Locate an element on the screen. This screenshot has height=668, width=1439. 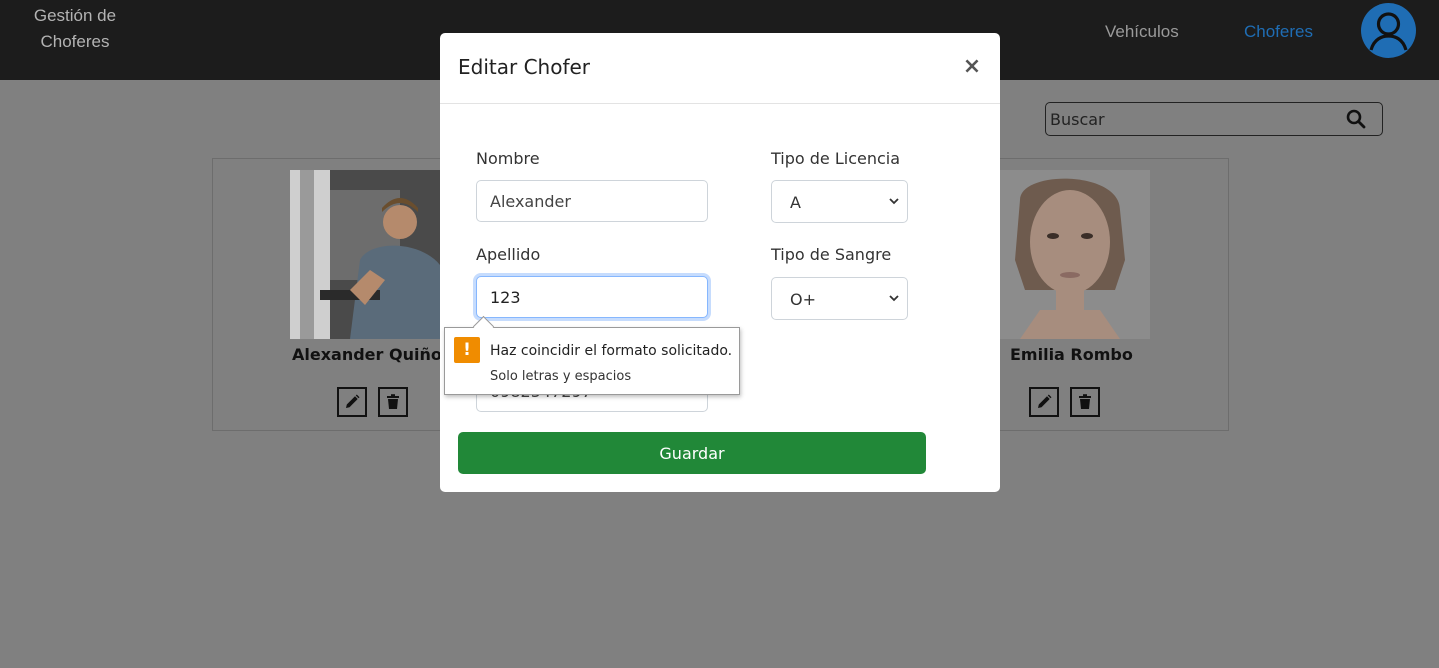
modal-title: Editar Chofer is located at coordinates (524, 67).